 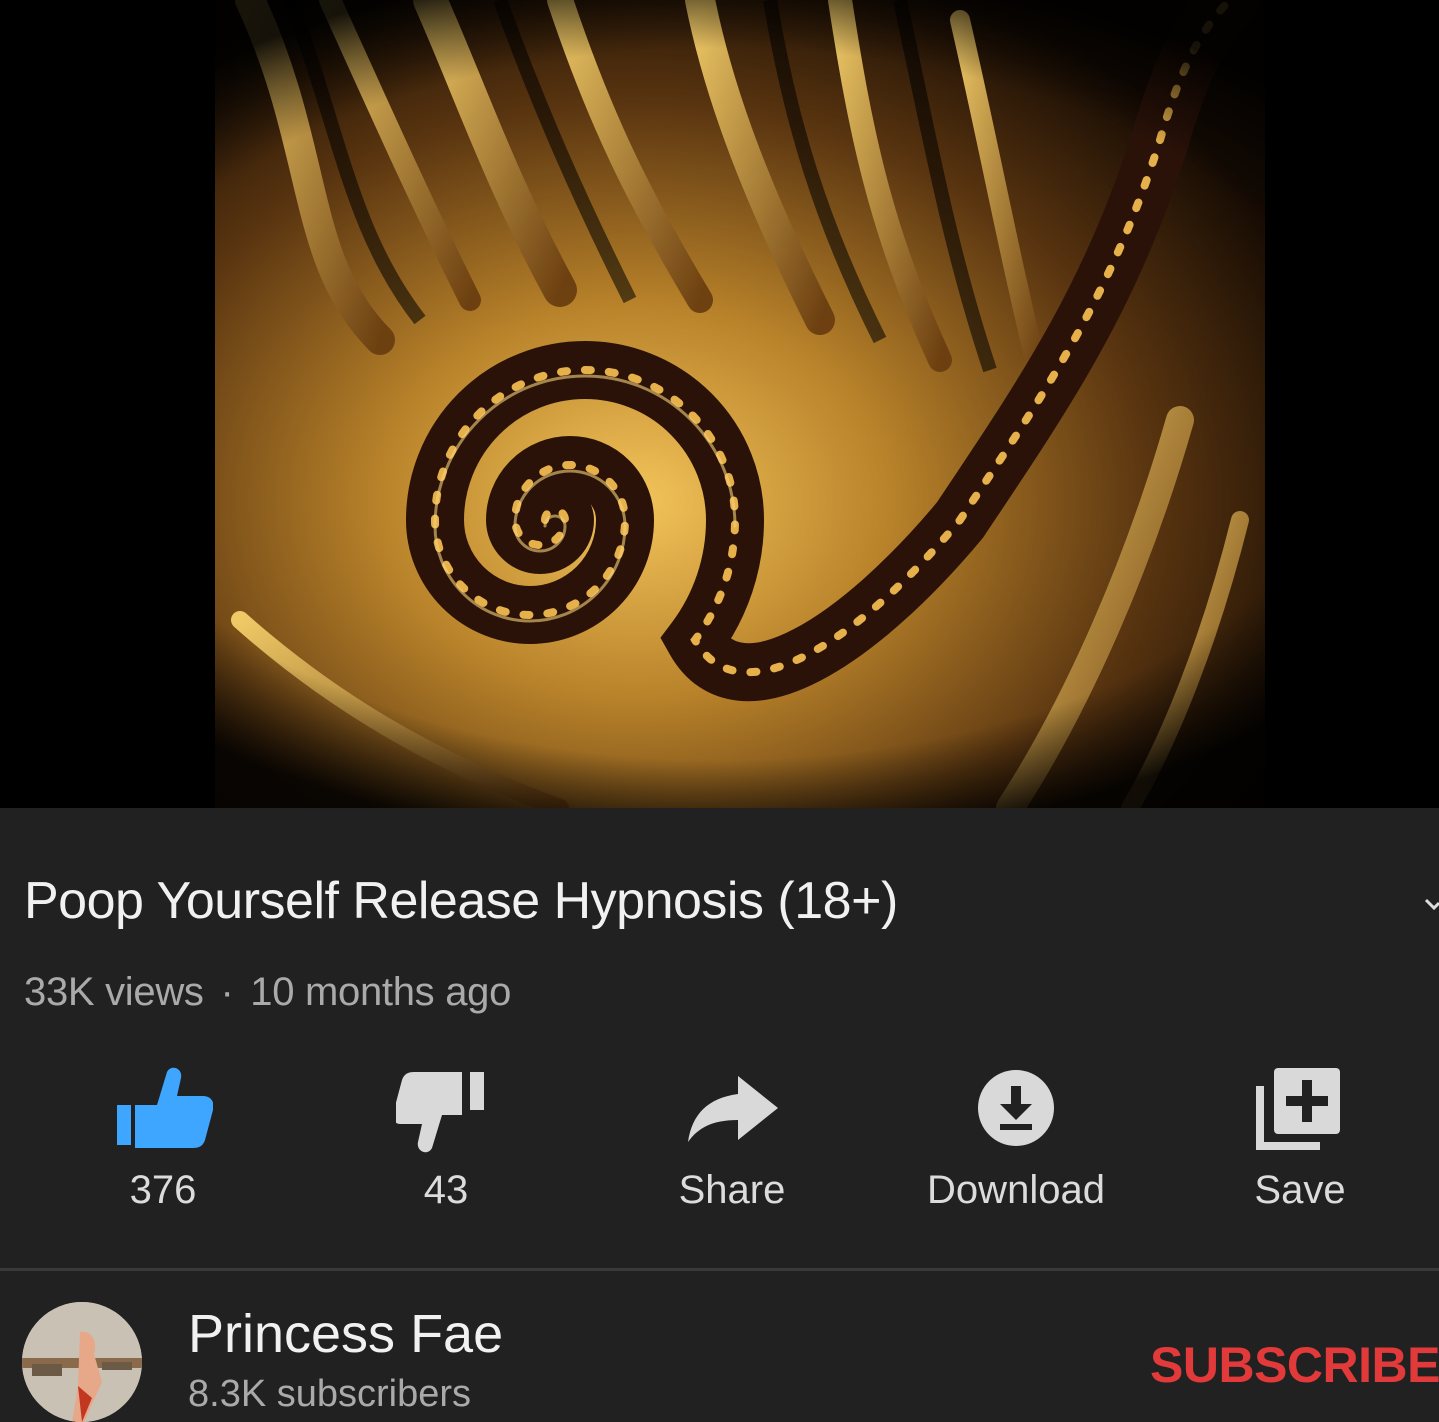 What do you see at coordinates (114, 992) in the screenshot?
I see `view-count: 33K views` at bounding box center [114, 992].